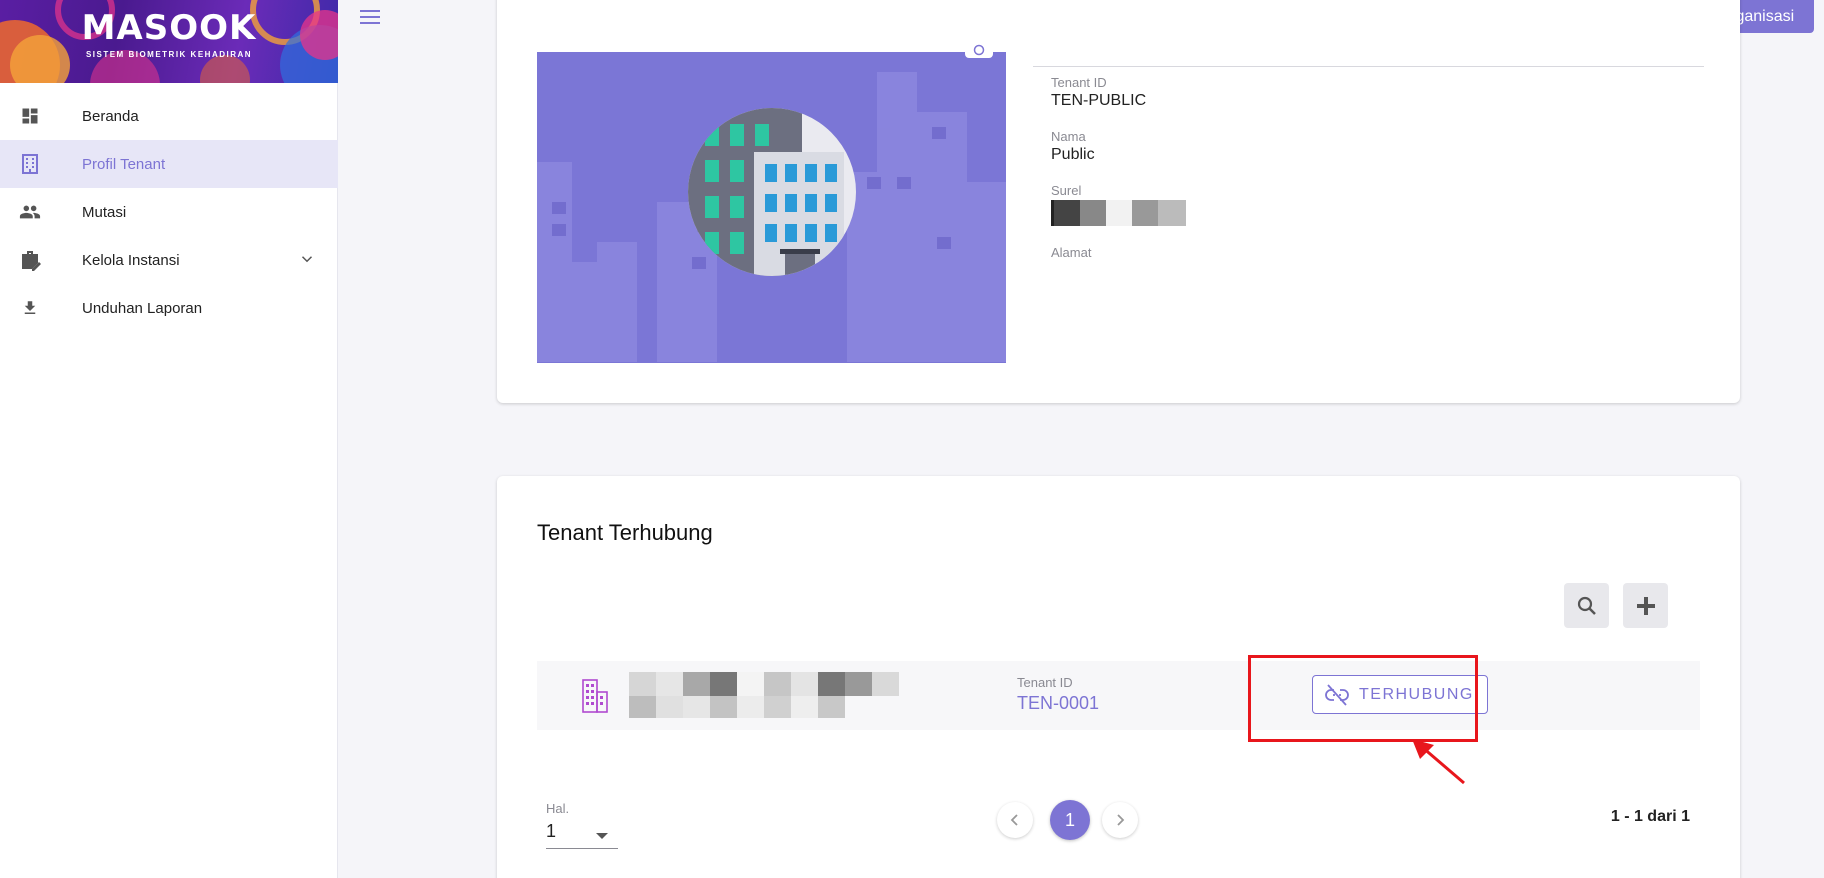  I want to click on divider, so click(1368, 66).